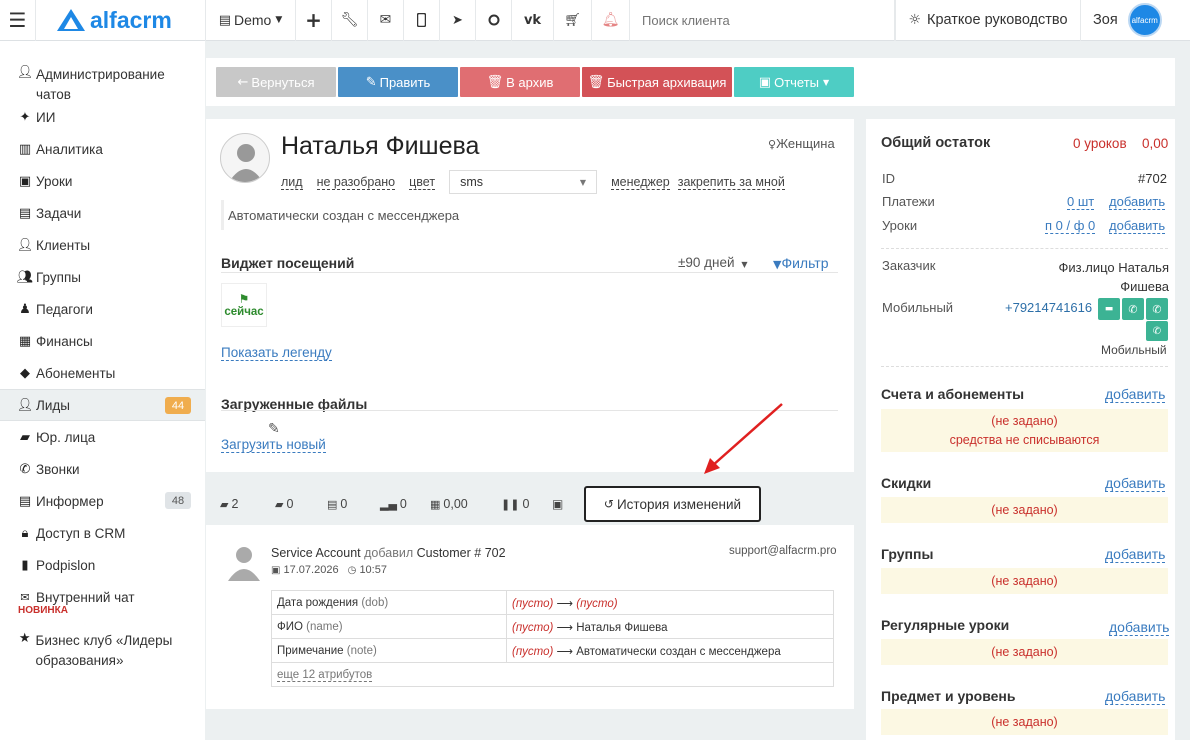 The width and height of the screenshot is (1190, 740). I want to click on tab-history: ↺ История изменений, so click(672, 504).